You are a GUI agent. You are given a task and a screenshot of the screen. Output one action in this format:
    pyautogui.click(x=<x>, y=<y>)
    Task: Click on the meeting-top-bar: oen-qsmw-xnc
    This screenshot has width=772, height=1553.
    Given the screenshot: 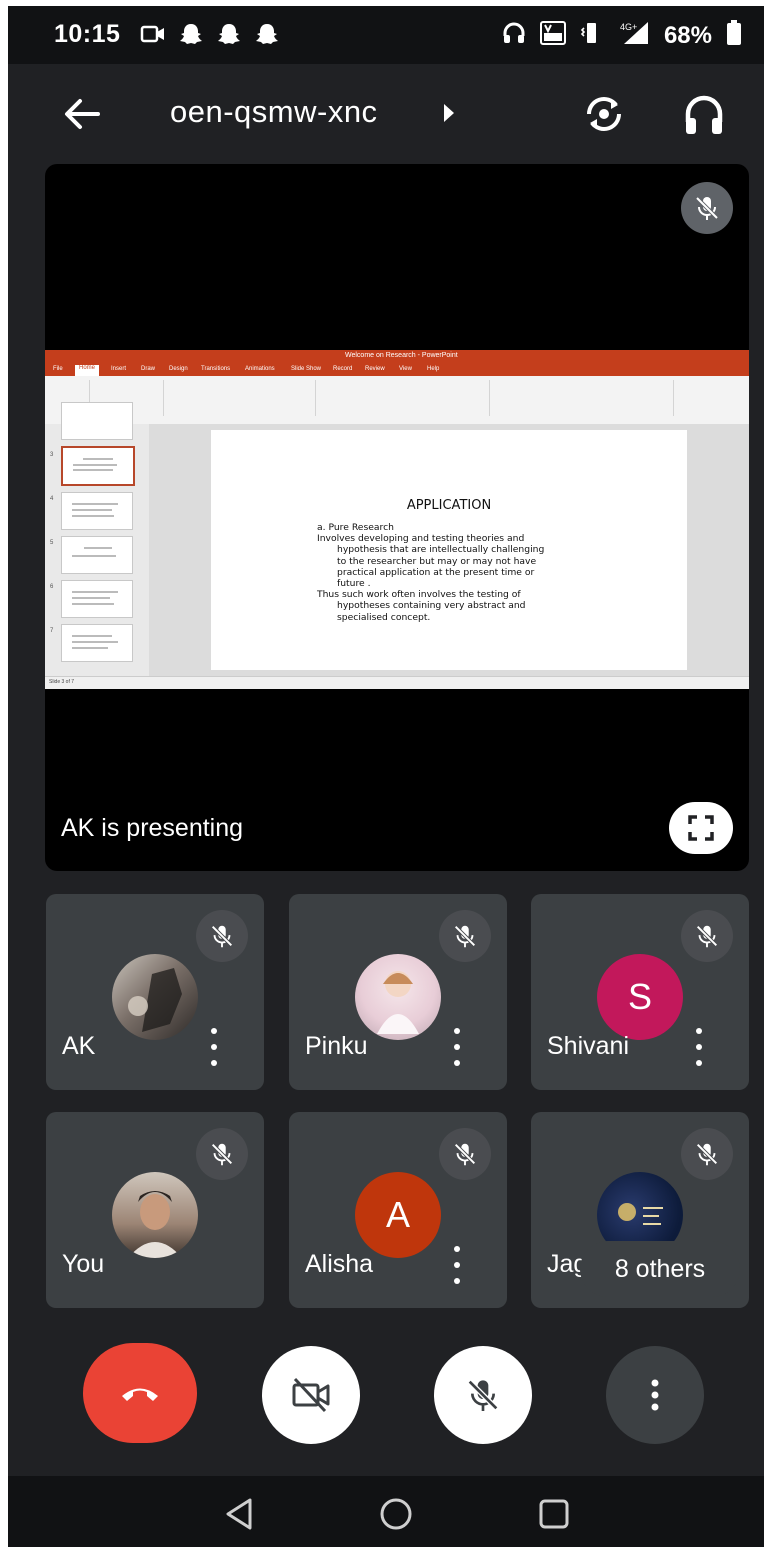 What is the action you would take?
    pyautogui.click(x=386, y=114)
    